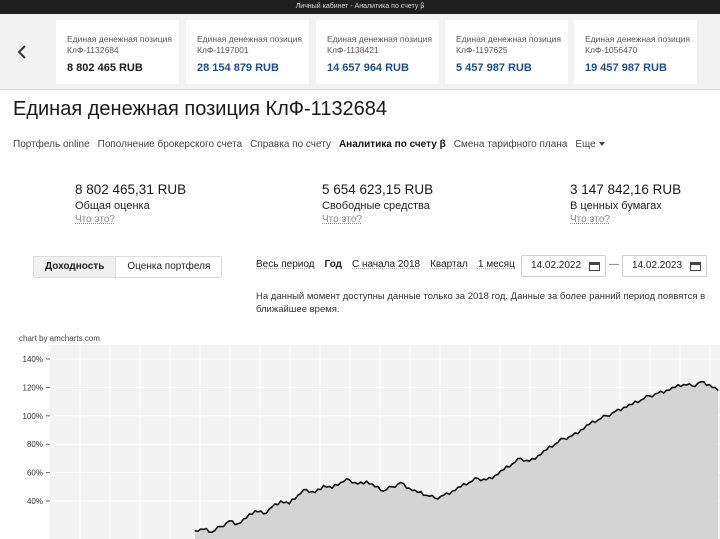 Image resolution: width=720 pixels, height=539 pixels. What do you see at coordinates (33, 359) in the screenshot?
I see `y-tick-label: 140%` at bounding box center [33, 359].